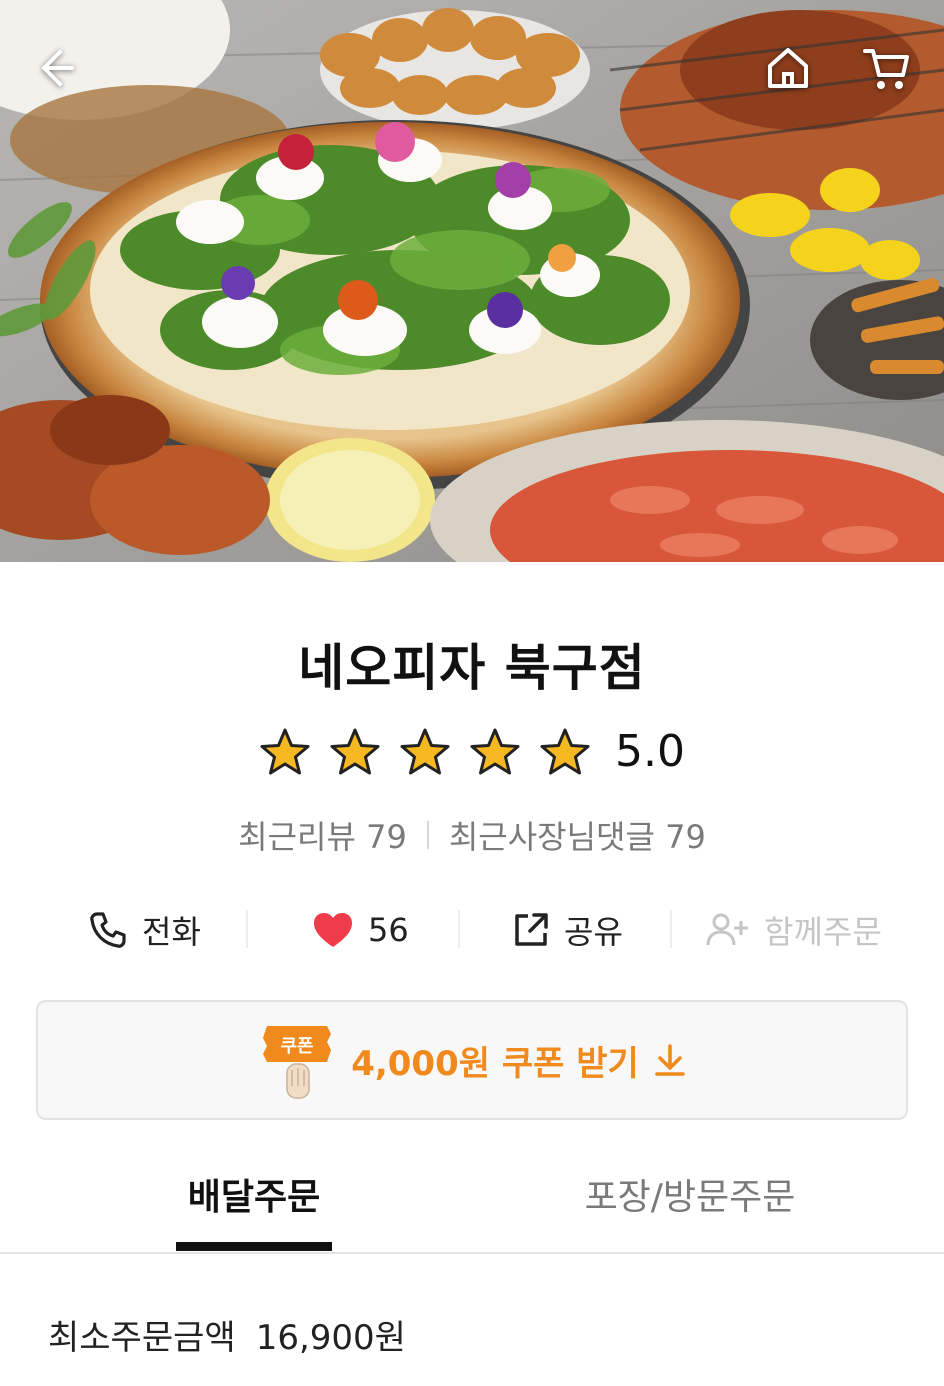 This screenshot has width=944, height=1386. I want to click on tab-pickup: 포장/방문주문, so click(690, 1210).